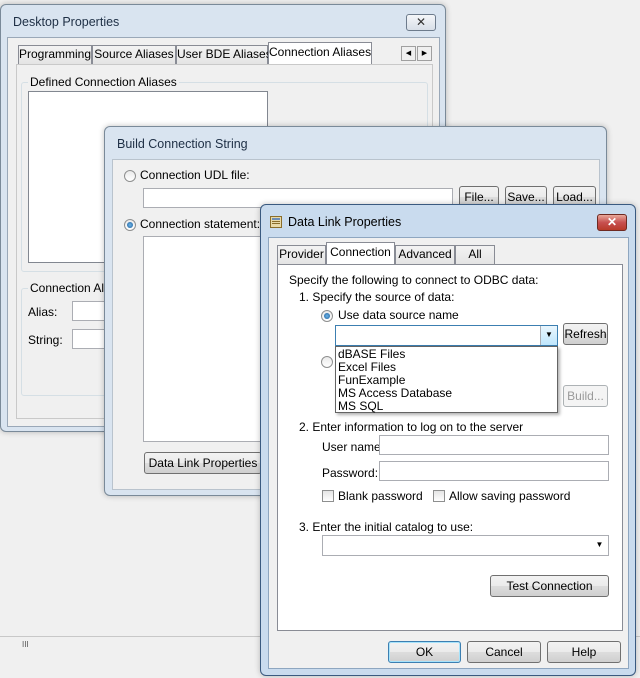  Describe the element at coordinates (55, 54) in the screenshot. I see `tab-programming: Programming` at that location.